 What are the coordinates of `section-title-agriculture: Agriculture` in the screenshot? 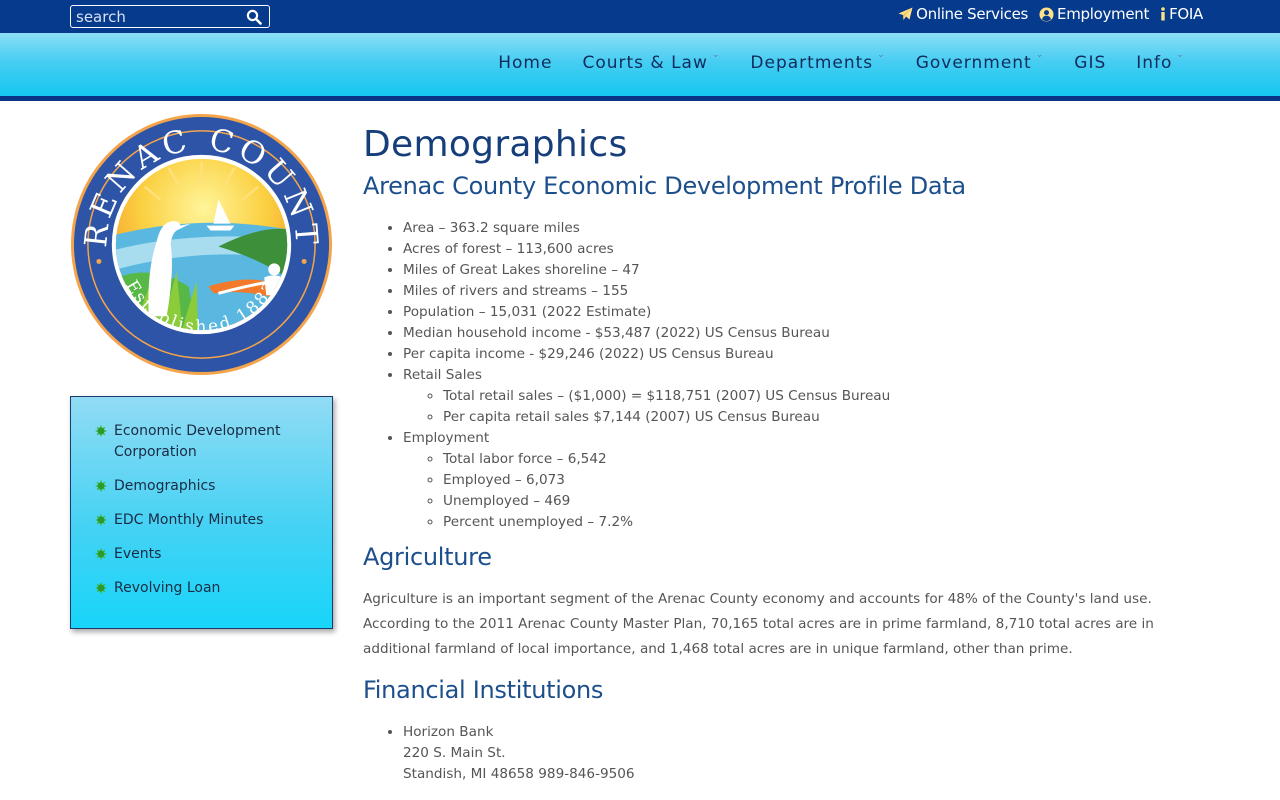 It's located at (427, 557).